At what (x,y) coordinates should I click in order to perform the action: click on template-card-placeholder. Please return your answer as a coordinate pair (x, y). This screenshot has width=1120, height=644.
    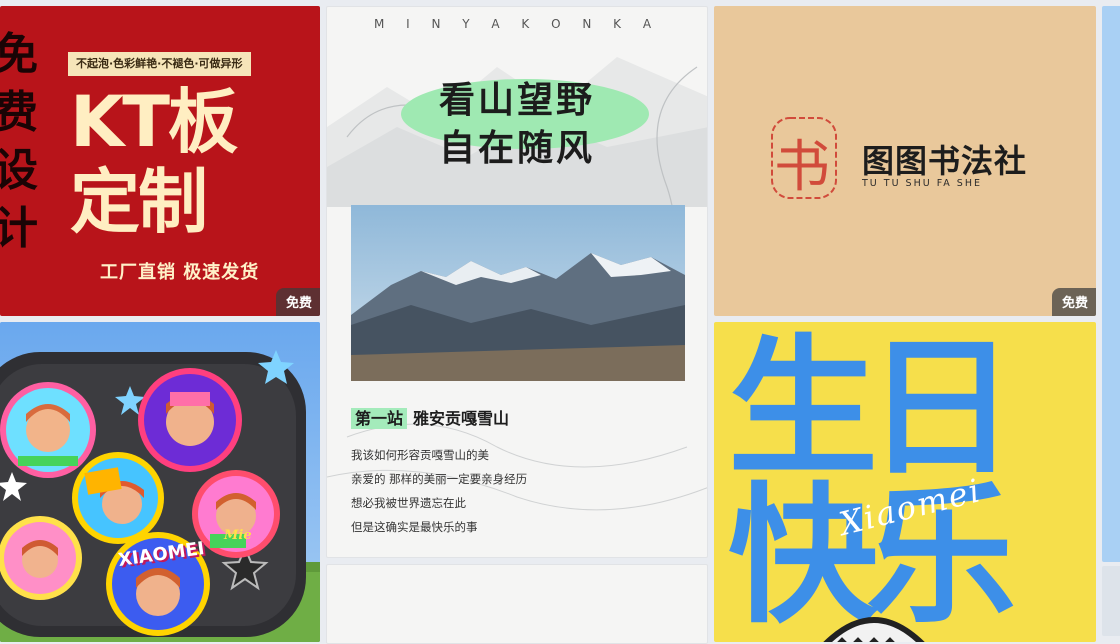
    Looking at the image, I should click on (517, 604).